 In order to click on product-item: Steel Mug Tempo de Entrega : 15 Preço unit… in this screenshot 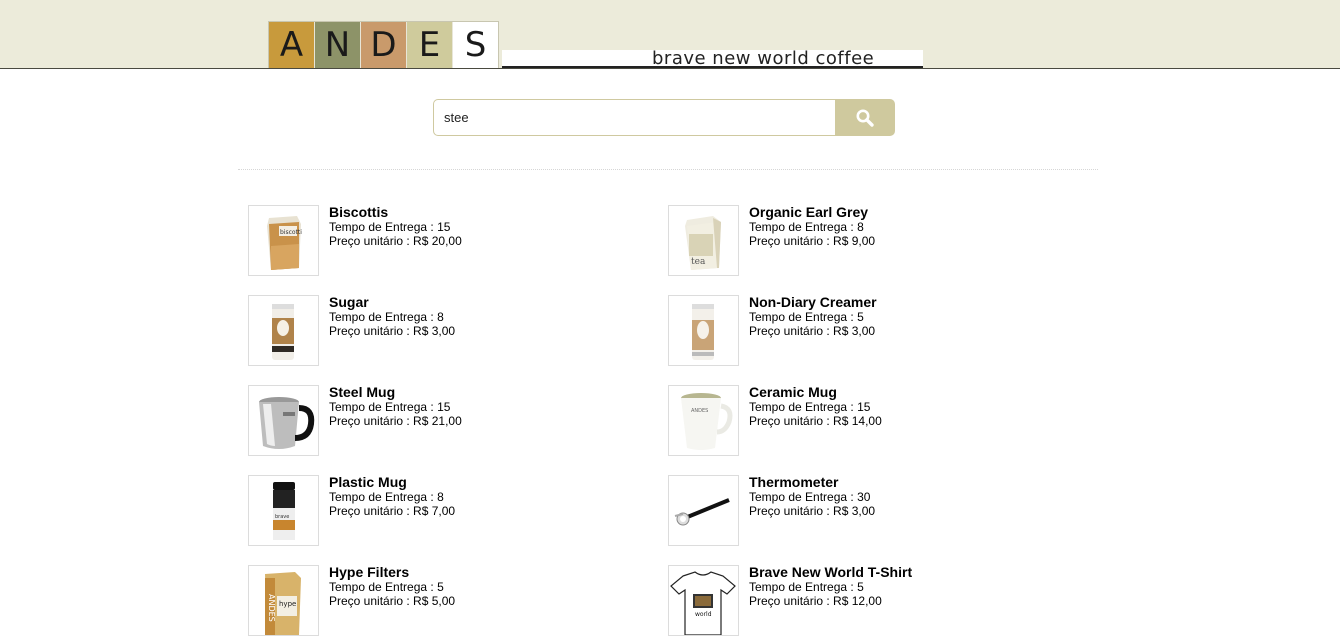, I will do `click(438, 421)`.